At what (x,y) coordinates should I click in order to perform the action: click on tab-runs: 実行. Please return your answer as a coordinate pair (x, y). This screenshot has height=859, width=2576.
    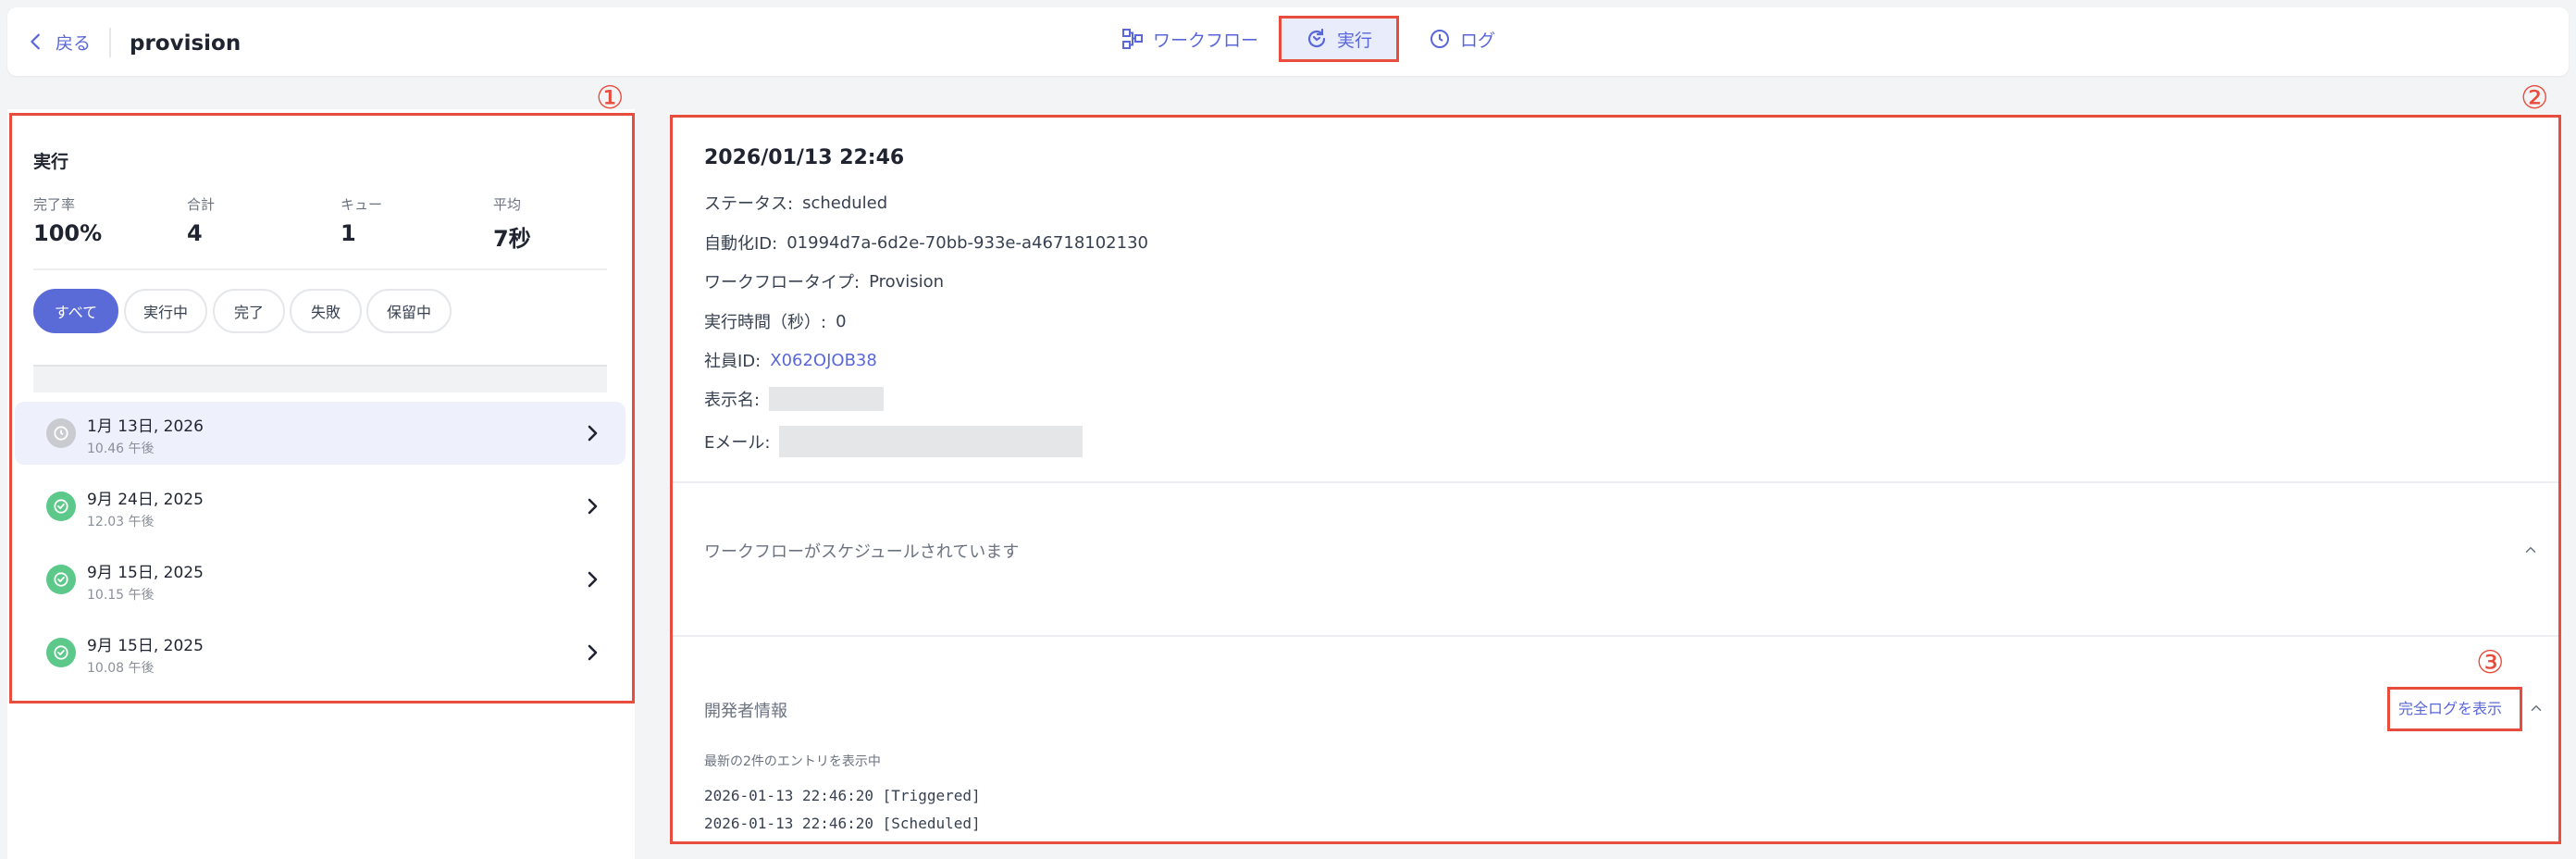
    Looking at the image, I should click on (1339, 39).